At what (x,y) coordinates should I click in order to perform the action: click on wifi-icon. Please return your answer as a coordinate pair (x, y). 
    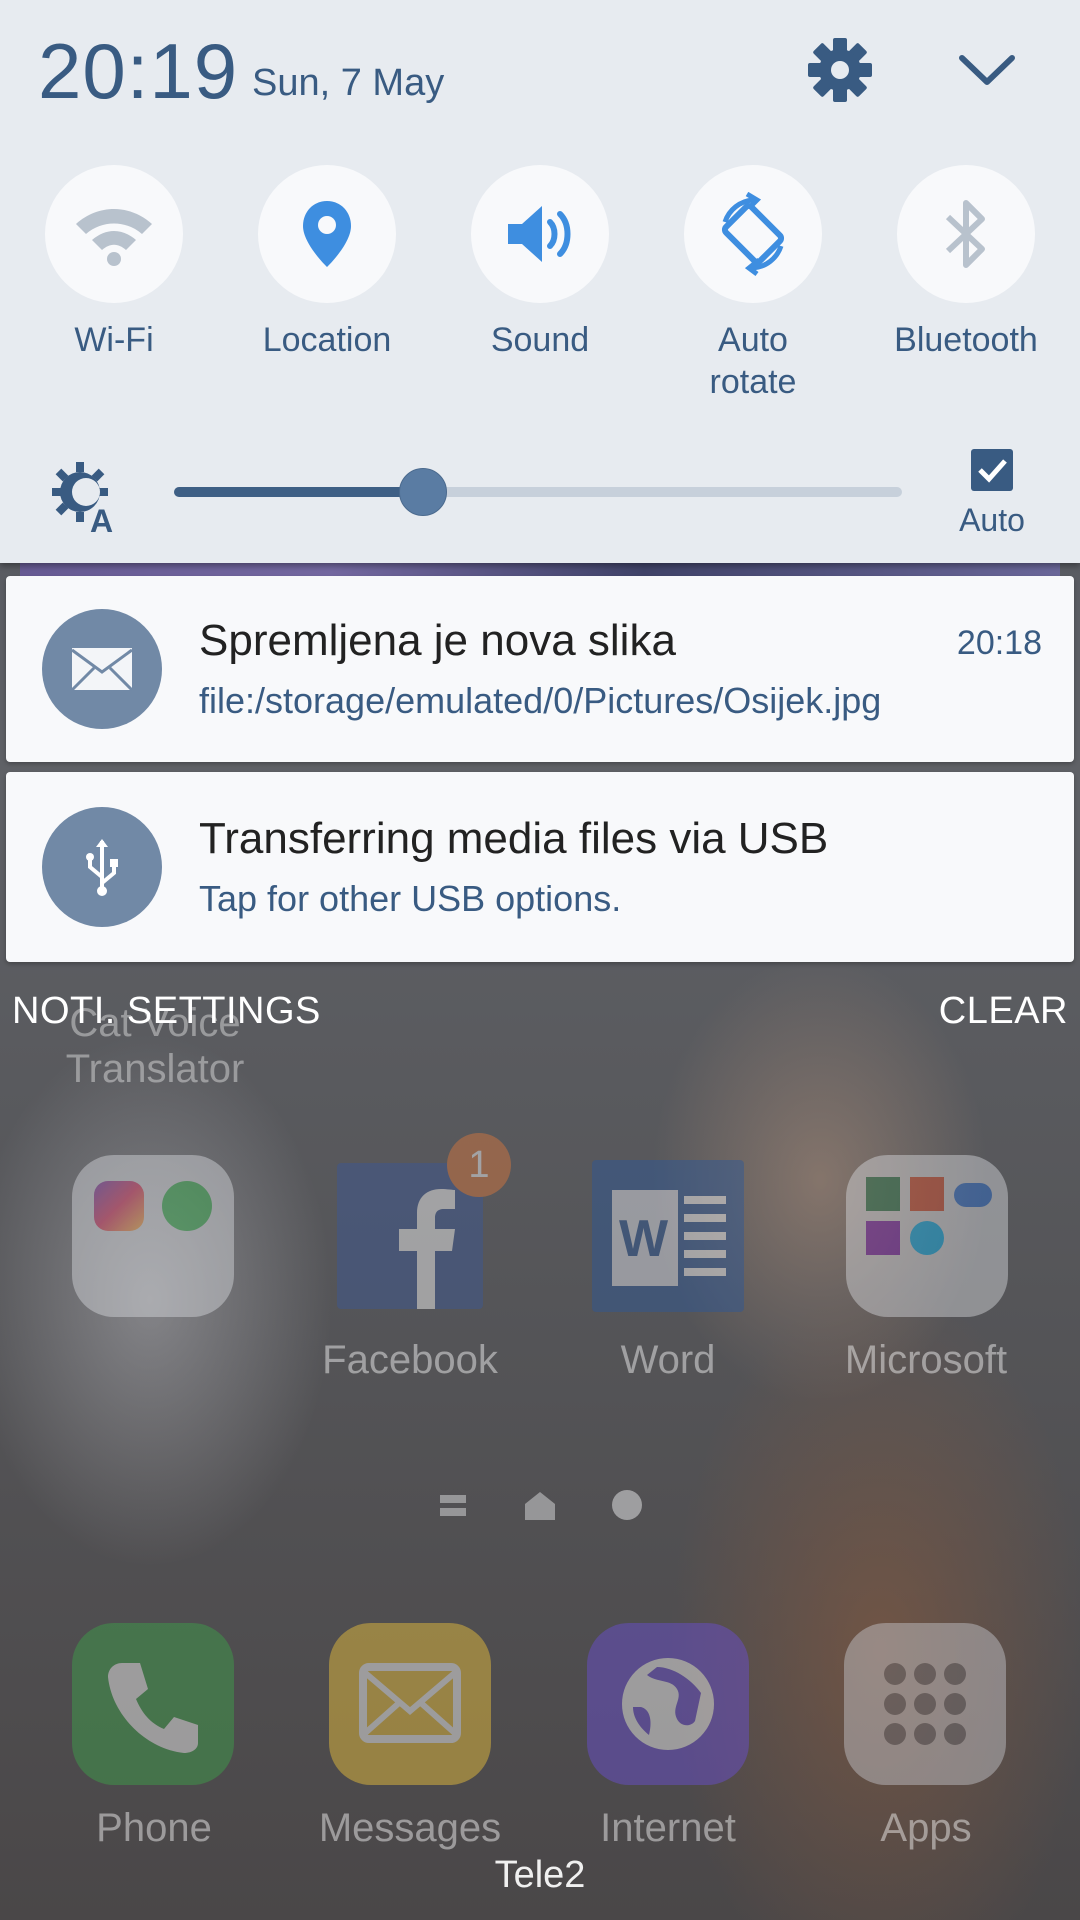
    Looking at the image, I should click on (114, 234).